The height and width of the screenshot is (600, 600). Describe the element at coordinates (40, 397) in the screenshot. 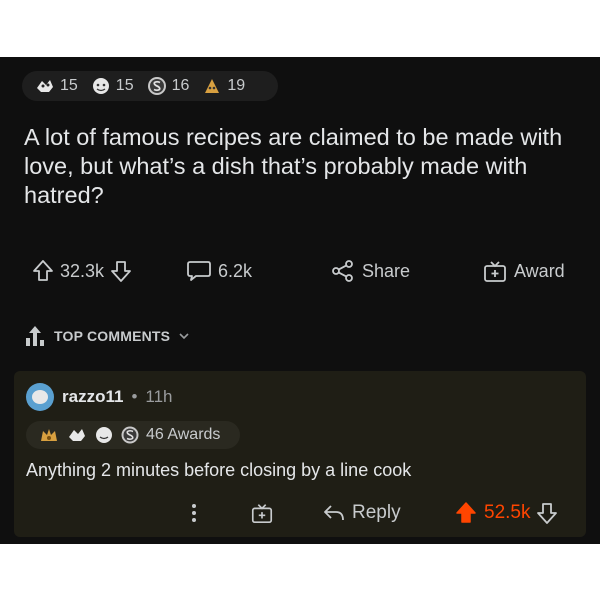

I see `avatar` at that location.